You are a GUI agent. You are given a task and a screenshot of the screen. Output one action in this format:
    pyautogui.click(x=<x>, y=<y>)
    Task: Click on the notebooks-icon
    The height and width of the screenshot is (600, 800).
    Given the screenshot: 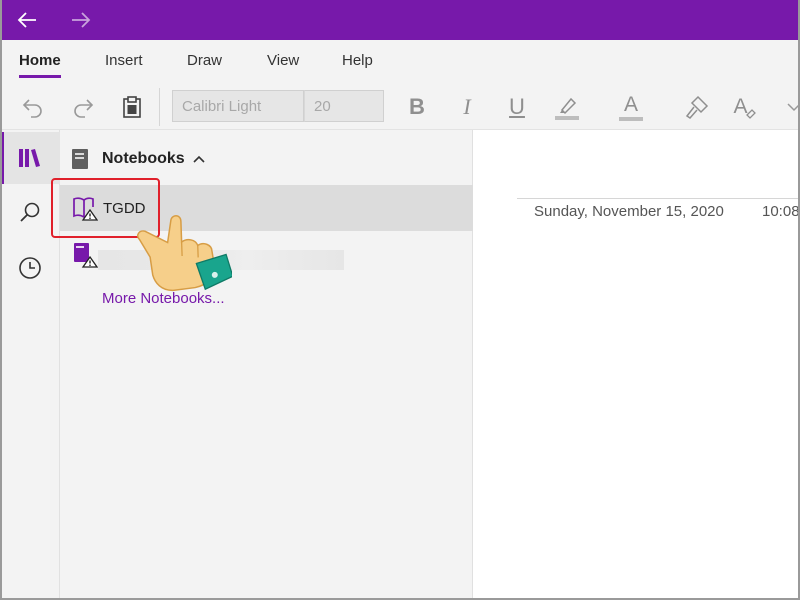 What is the action you would take?
    pyautogui.click(x=29, y=158)
    